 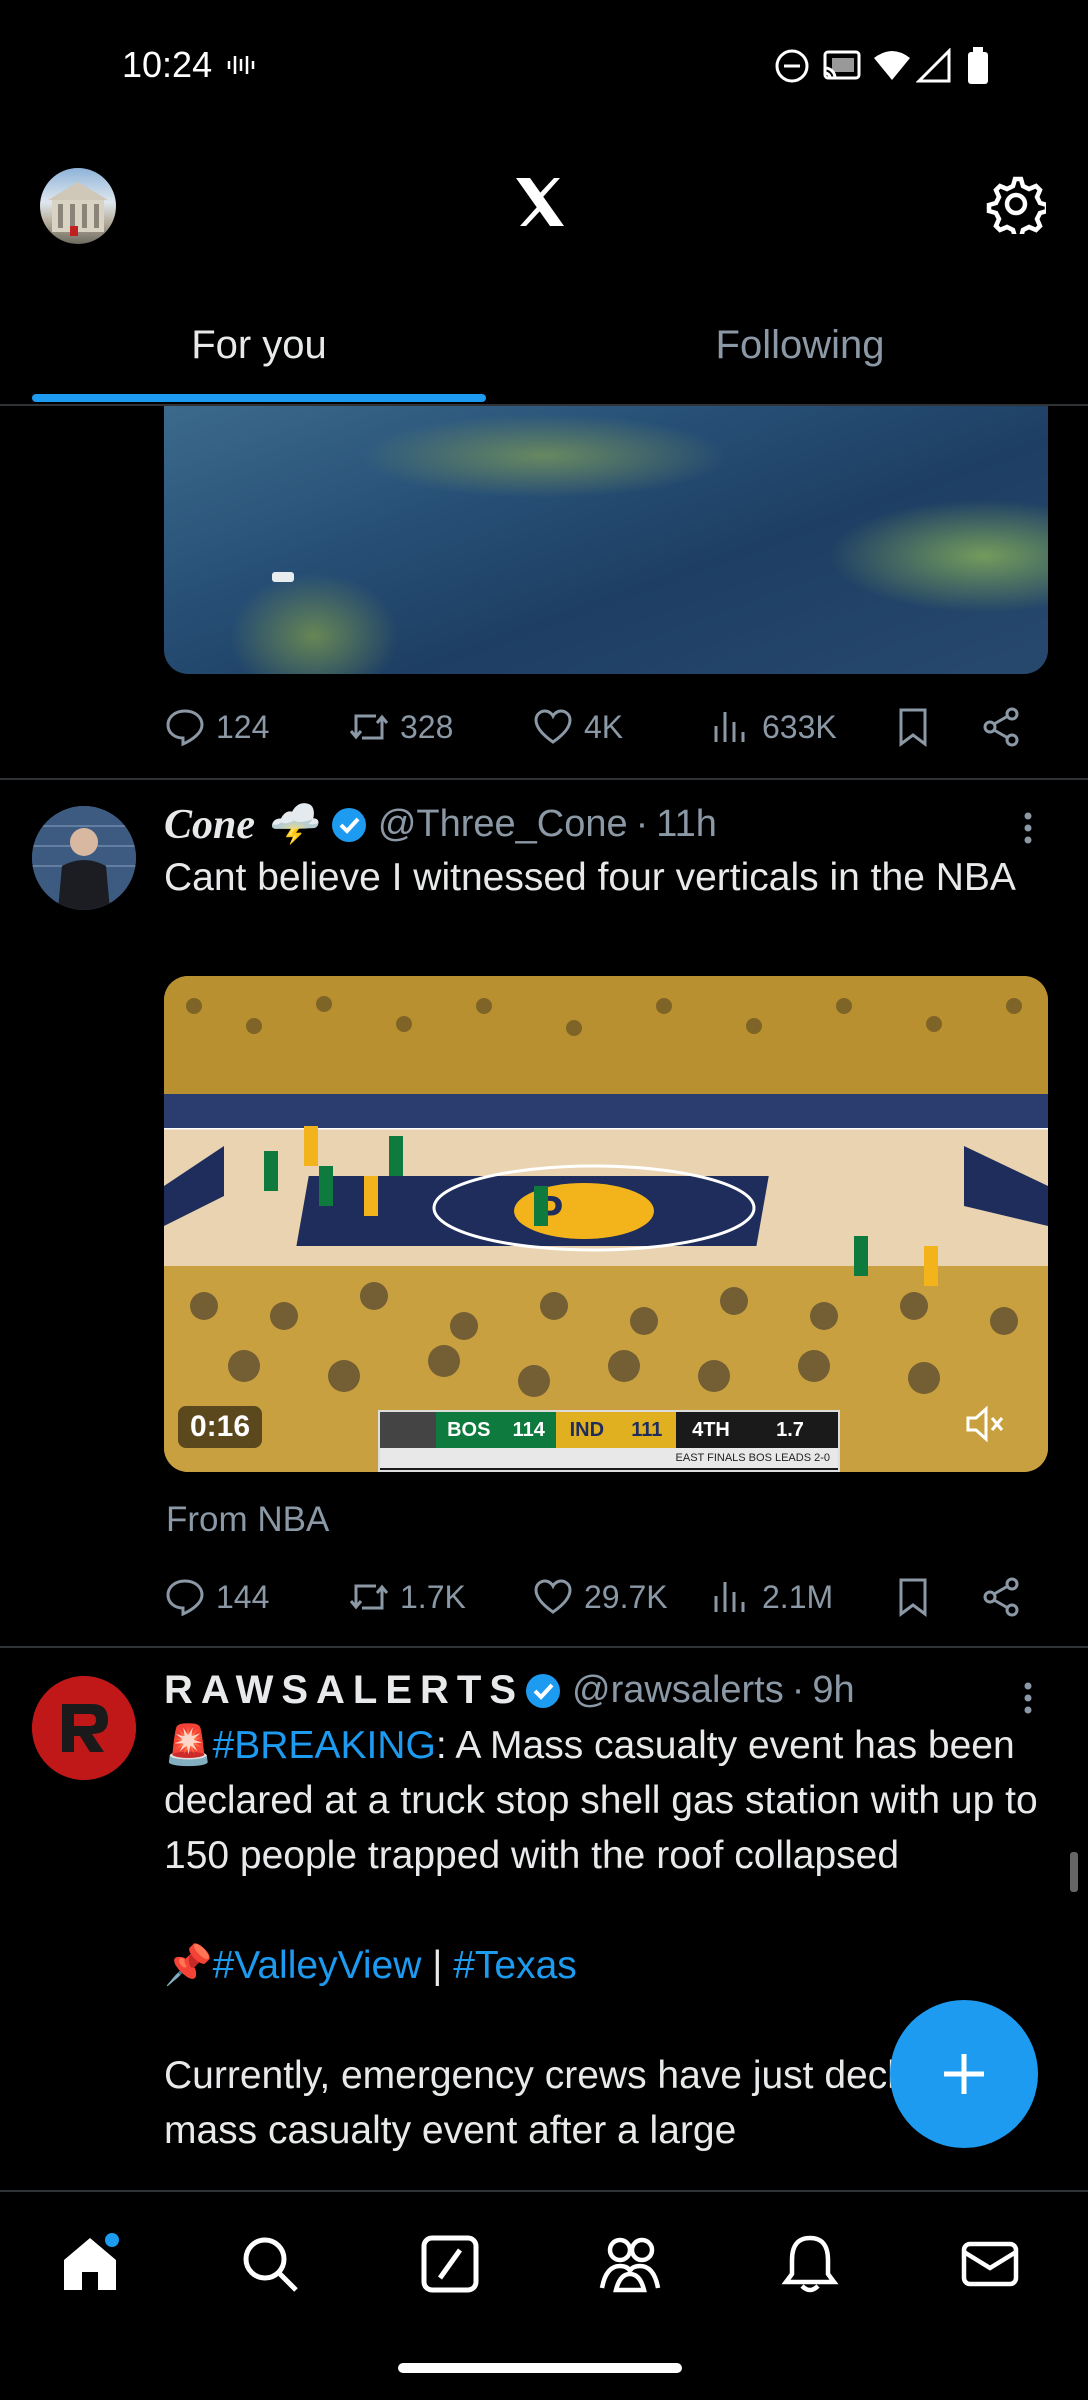 I want to click on hashtag-breaking: #BREAKING, so click(x=324, y=1745).